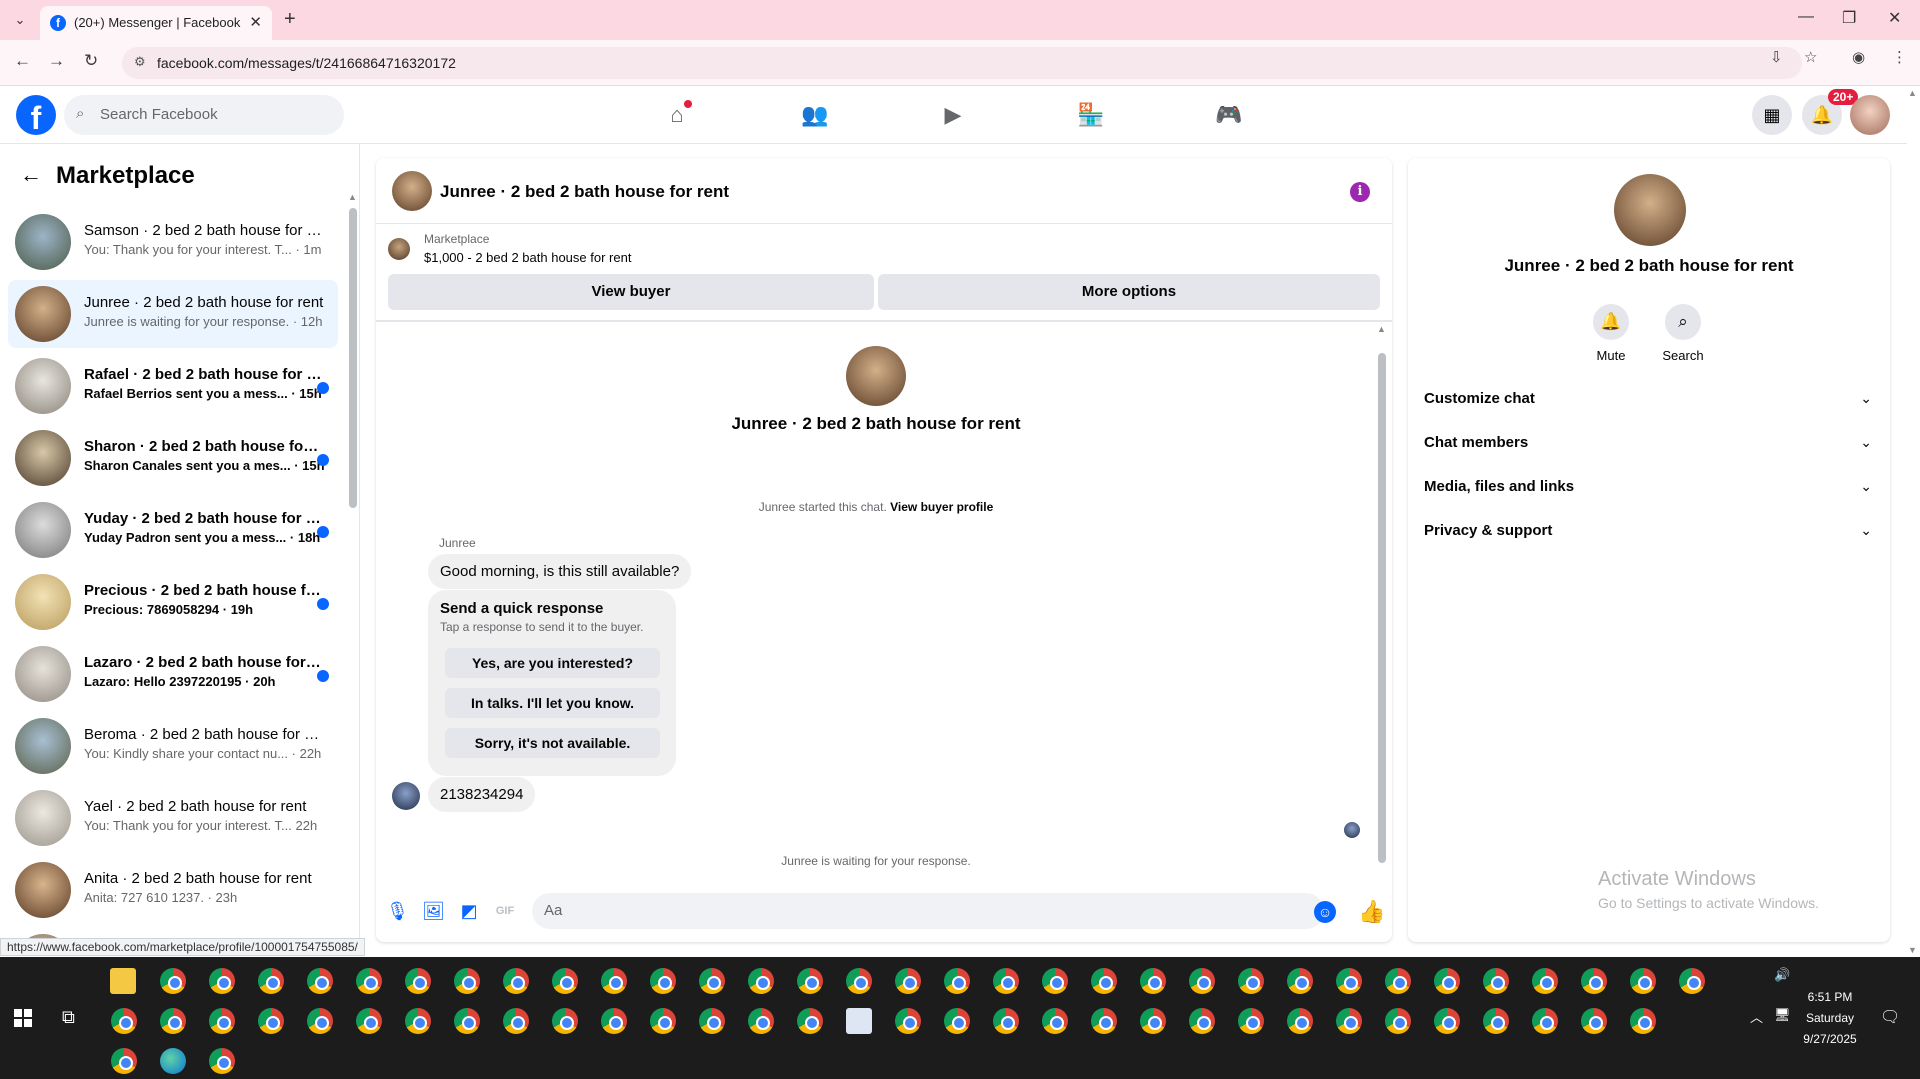  Describe the element at coordinates (204, 115) in the screenshot. I see `facebook-search-input: ⌕ Search Facebook` at that location.